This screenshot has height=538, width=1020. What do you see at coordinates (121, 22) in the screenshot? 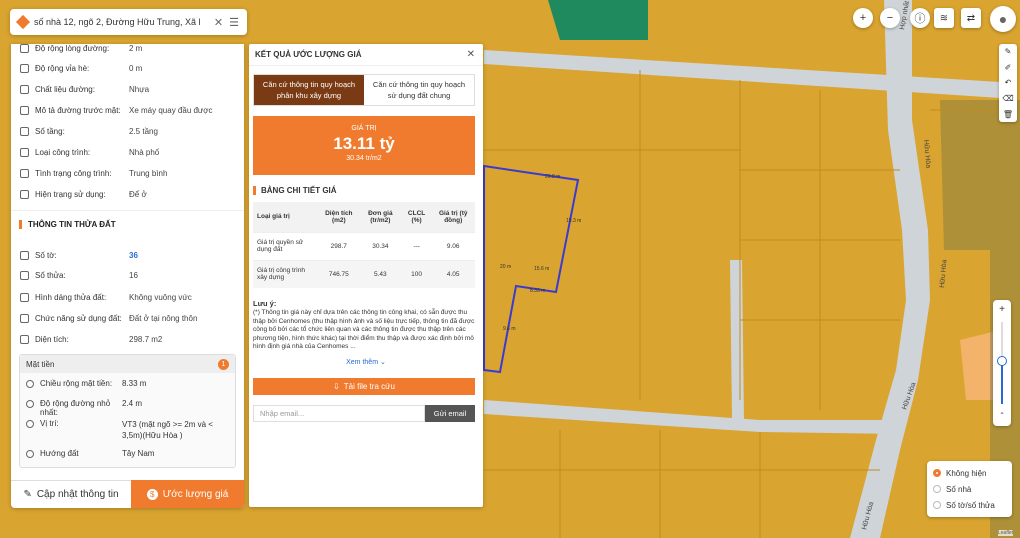
I see `search-input: số nhà 12, ngõ 2, Đường Hữu Trung, Xã l` at bounding box center [121, 22].